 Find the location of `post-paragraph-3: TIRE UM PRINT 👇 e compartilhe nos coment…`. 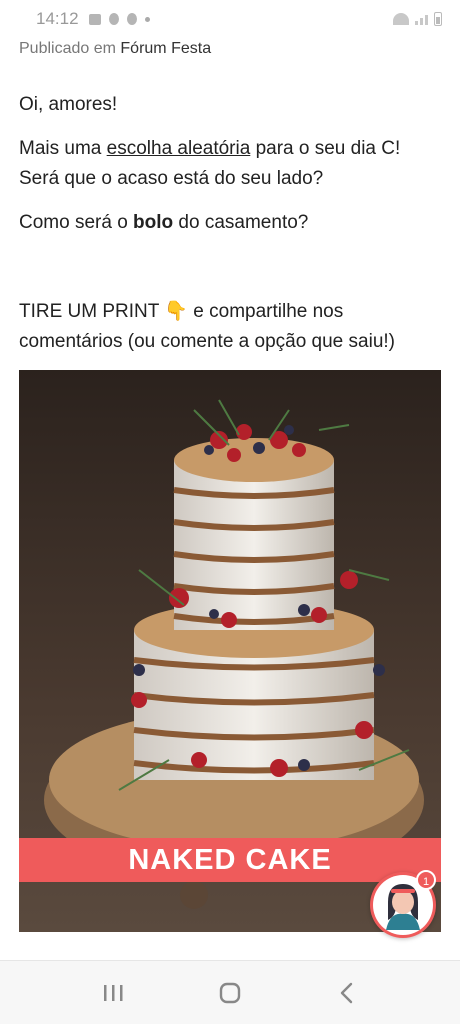

post-paragraph-3: TIRE UM PRINT 👇 e compartilhe nos coment… is located at coordinates (231, 327).